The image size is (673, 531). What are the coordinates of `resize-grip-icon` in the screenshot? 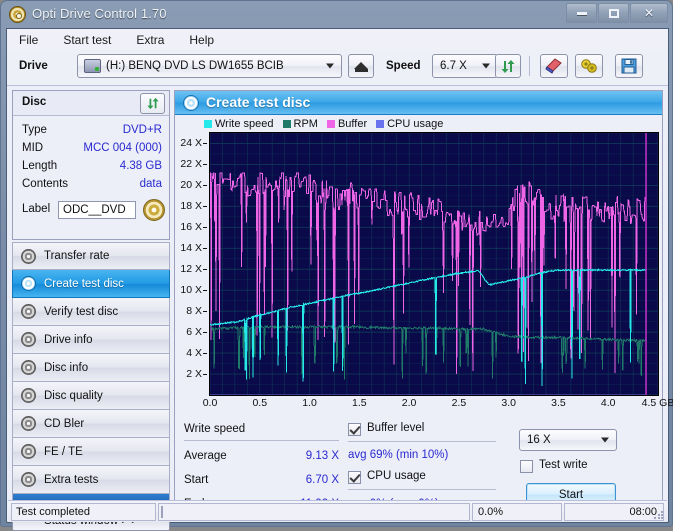 It's located at (658, 514).